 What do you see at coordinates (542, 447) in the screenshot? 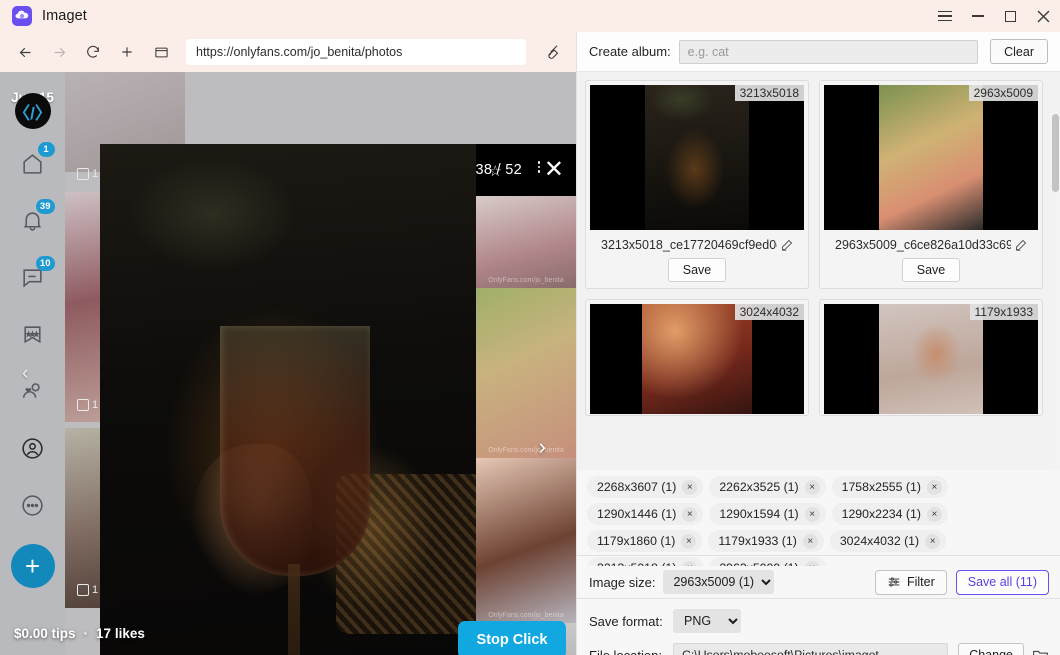
I see `next-photo-icon: ›` at bounding box center [542, 447].